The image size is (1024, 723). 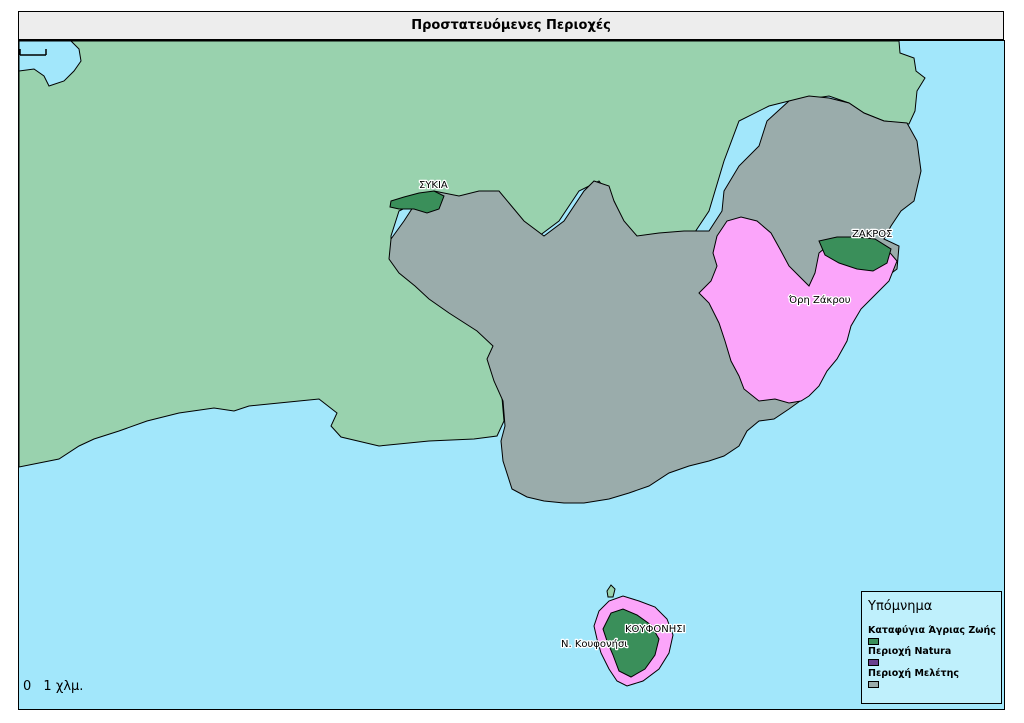 What do you see at coordinates (910, 651) in the screenshot?
I see `legend-item-natura-label: Περιοχή Natura` at bounding box center [910, 651].